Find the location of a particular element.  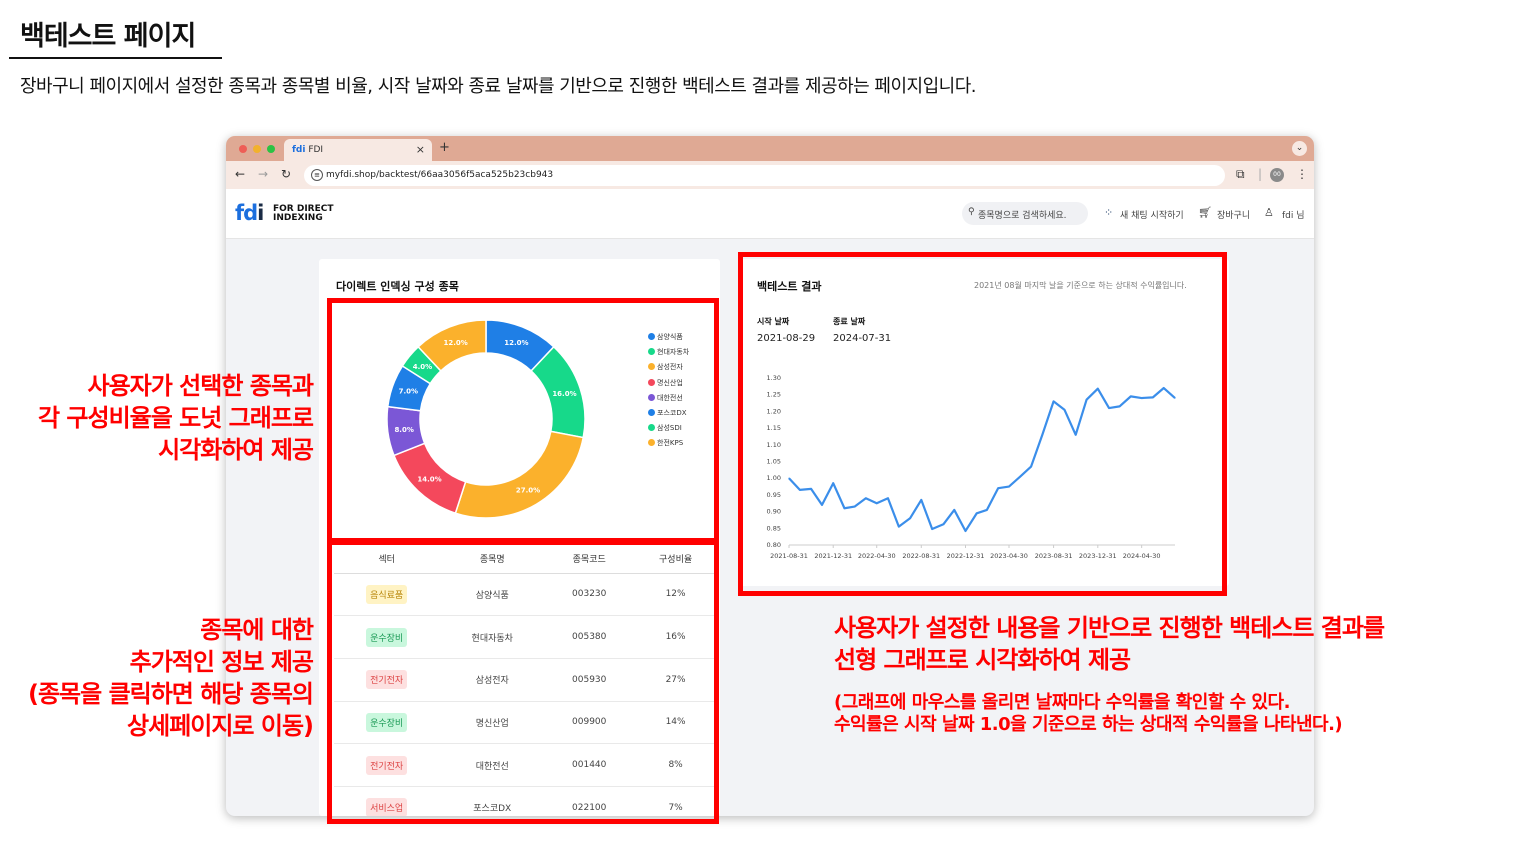

composition-title: 다이렉트 인덱싱 구성 종목 is located at coordinates (397, 286).